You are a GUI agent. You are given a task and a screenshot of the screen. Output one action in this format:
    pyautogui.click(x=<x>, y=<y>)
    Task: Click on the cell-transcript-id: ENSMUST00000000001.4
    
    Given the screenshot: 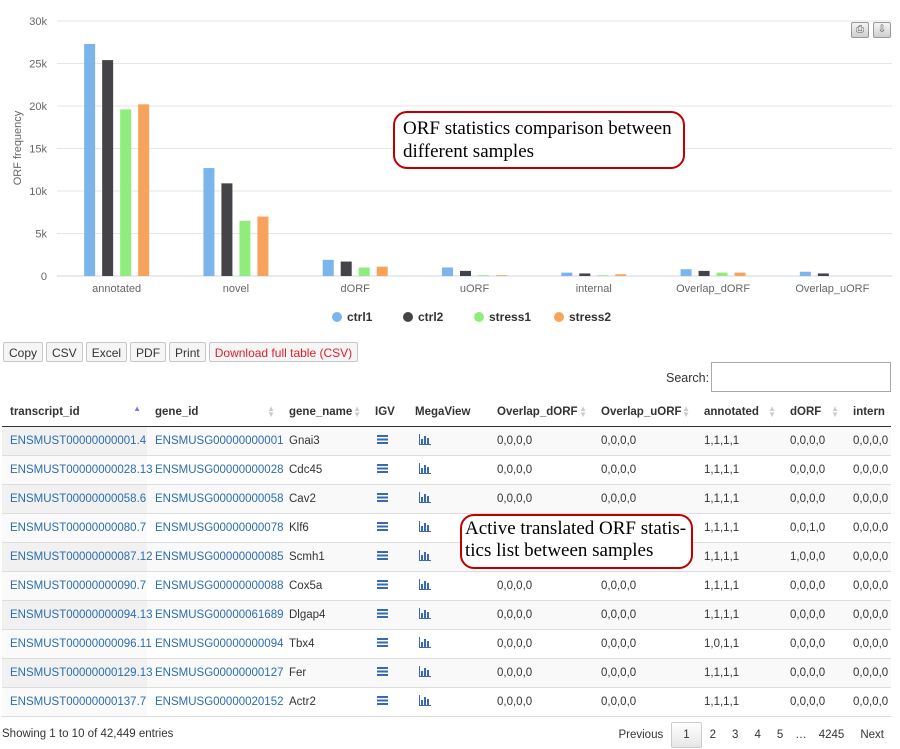 What is the action you would take?
    pyautogui.click(x=74, y=441)
    